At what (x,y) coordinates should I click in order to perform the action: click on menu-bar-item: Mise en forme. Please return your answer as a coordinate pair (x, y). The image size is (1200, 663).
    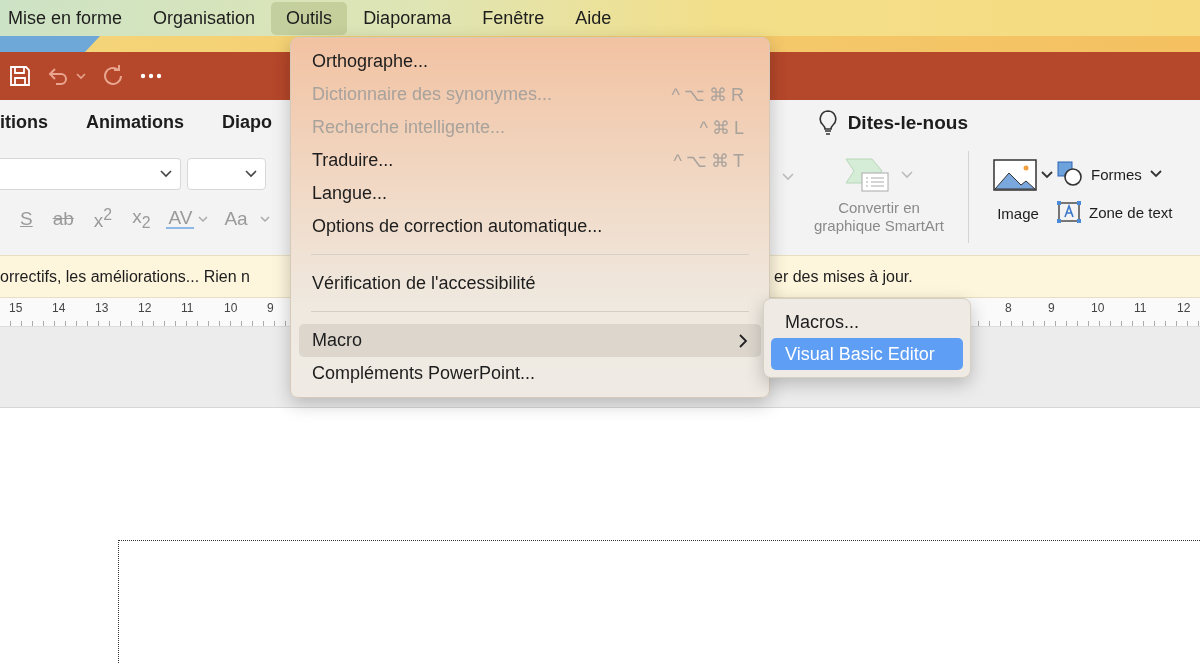
    Looking at the image, I should click on (69, 18).